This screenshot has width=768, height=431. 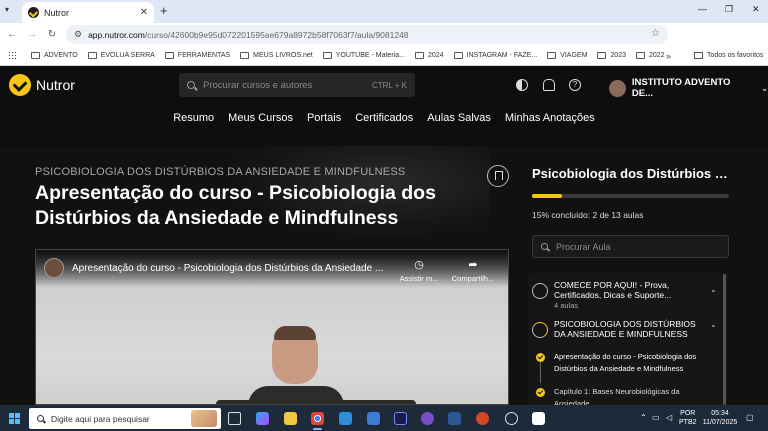 I want to click on search-shortcut-hint: CTRL + K, so click(x=389, y=85).